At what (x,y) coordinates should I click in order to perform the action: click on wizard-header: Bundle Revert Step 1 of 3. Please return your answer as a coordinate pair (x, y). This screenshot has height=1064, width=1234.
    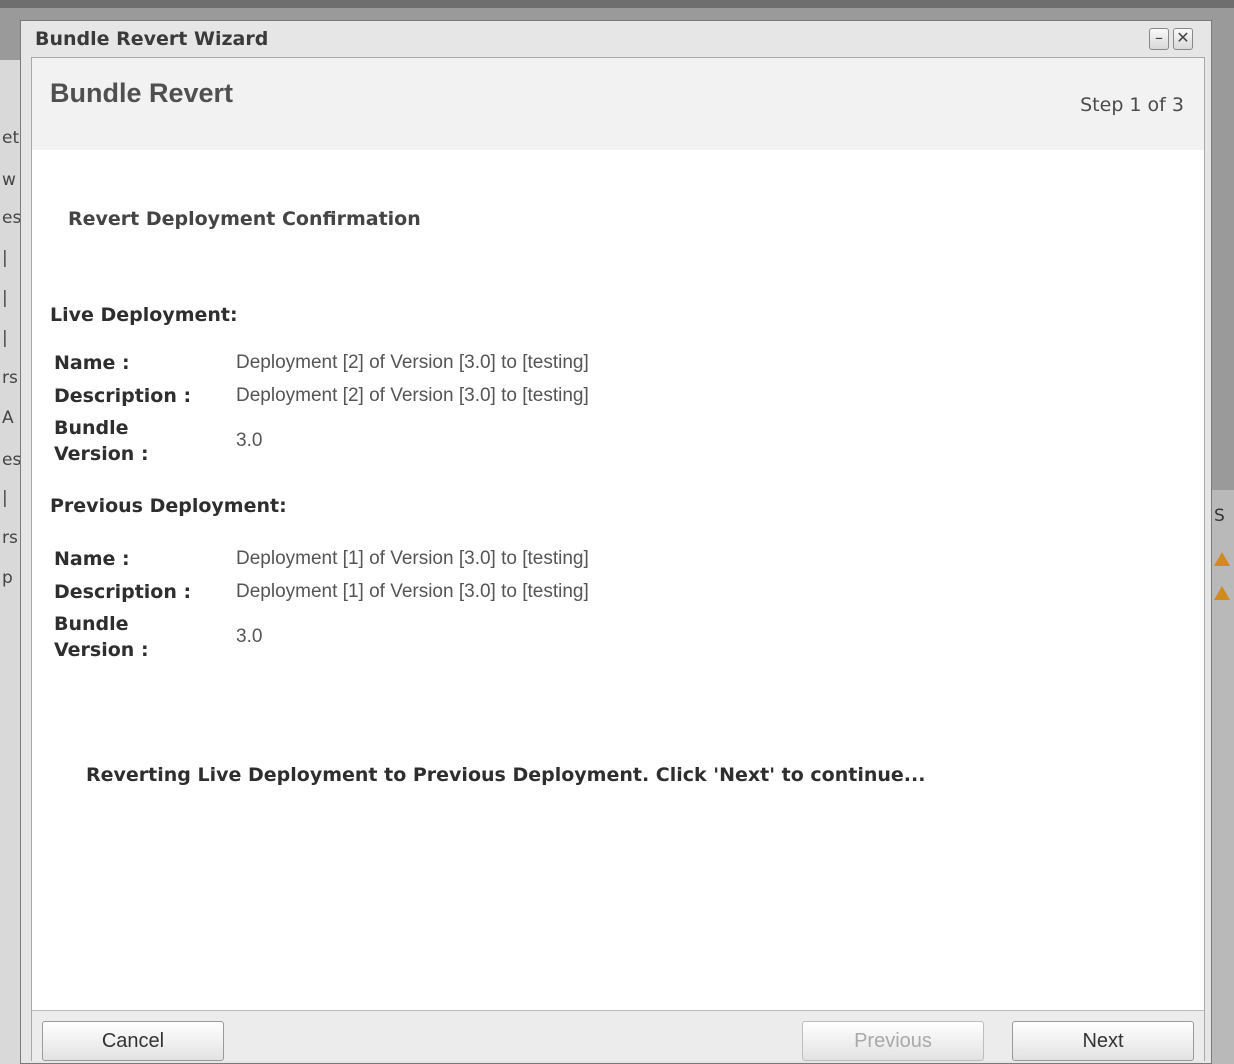
    Looking at the image, I should click on (618, 104).